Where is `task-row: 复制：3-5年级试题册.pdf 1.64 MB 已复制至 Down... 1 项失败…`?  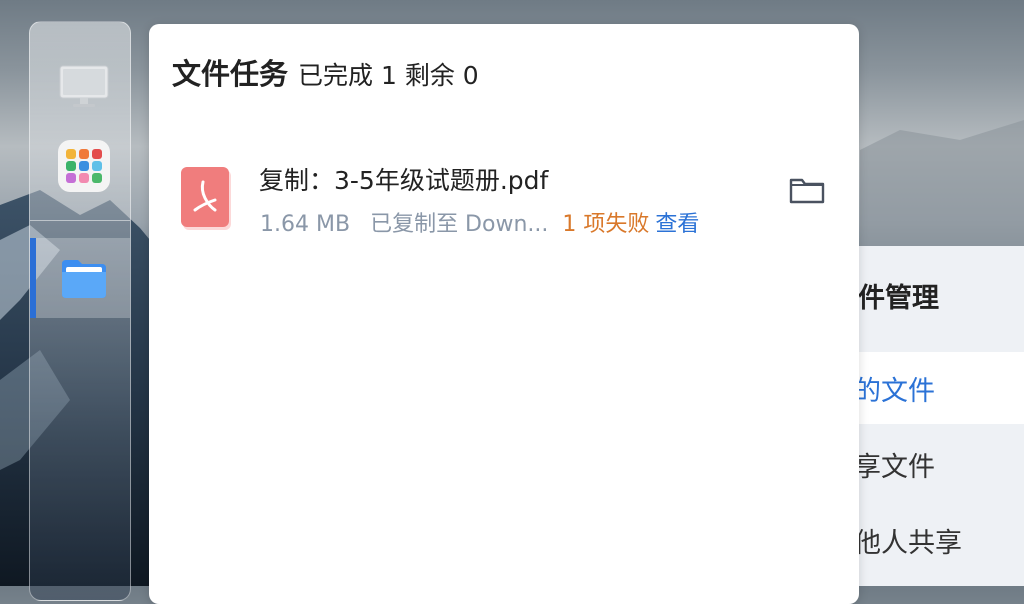
task-row: 复制：3-5年级试题册.pdf 1.64 MB 已复制至 Down... 1 项失败… is located at coordinates (504, 204).